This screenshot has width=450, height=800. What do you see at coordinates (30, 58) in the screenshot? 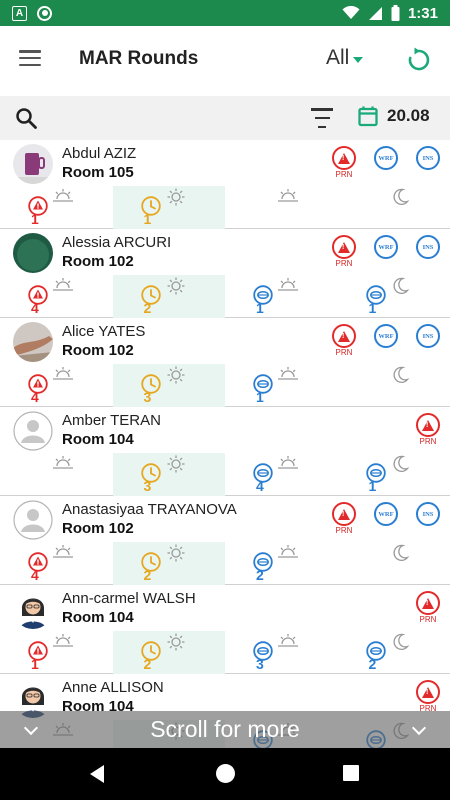
I see `menu-icon` at bounding box center [30, 58].